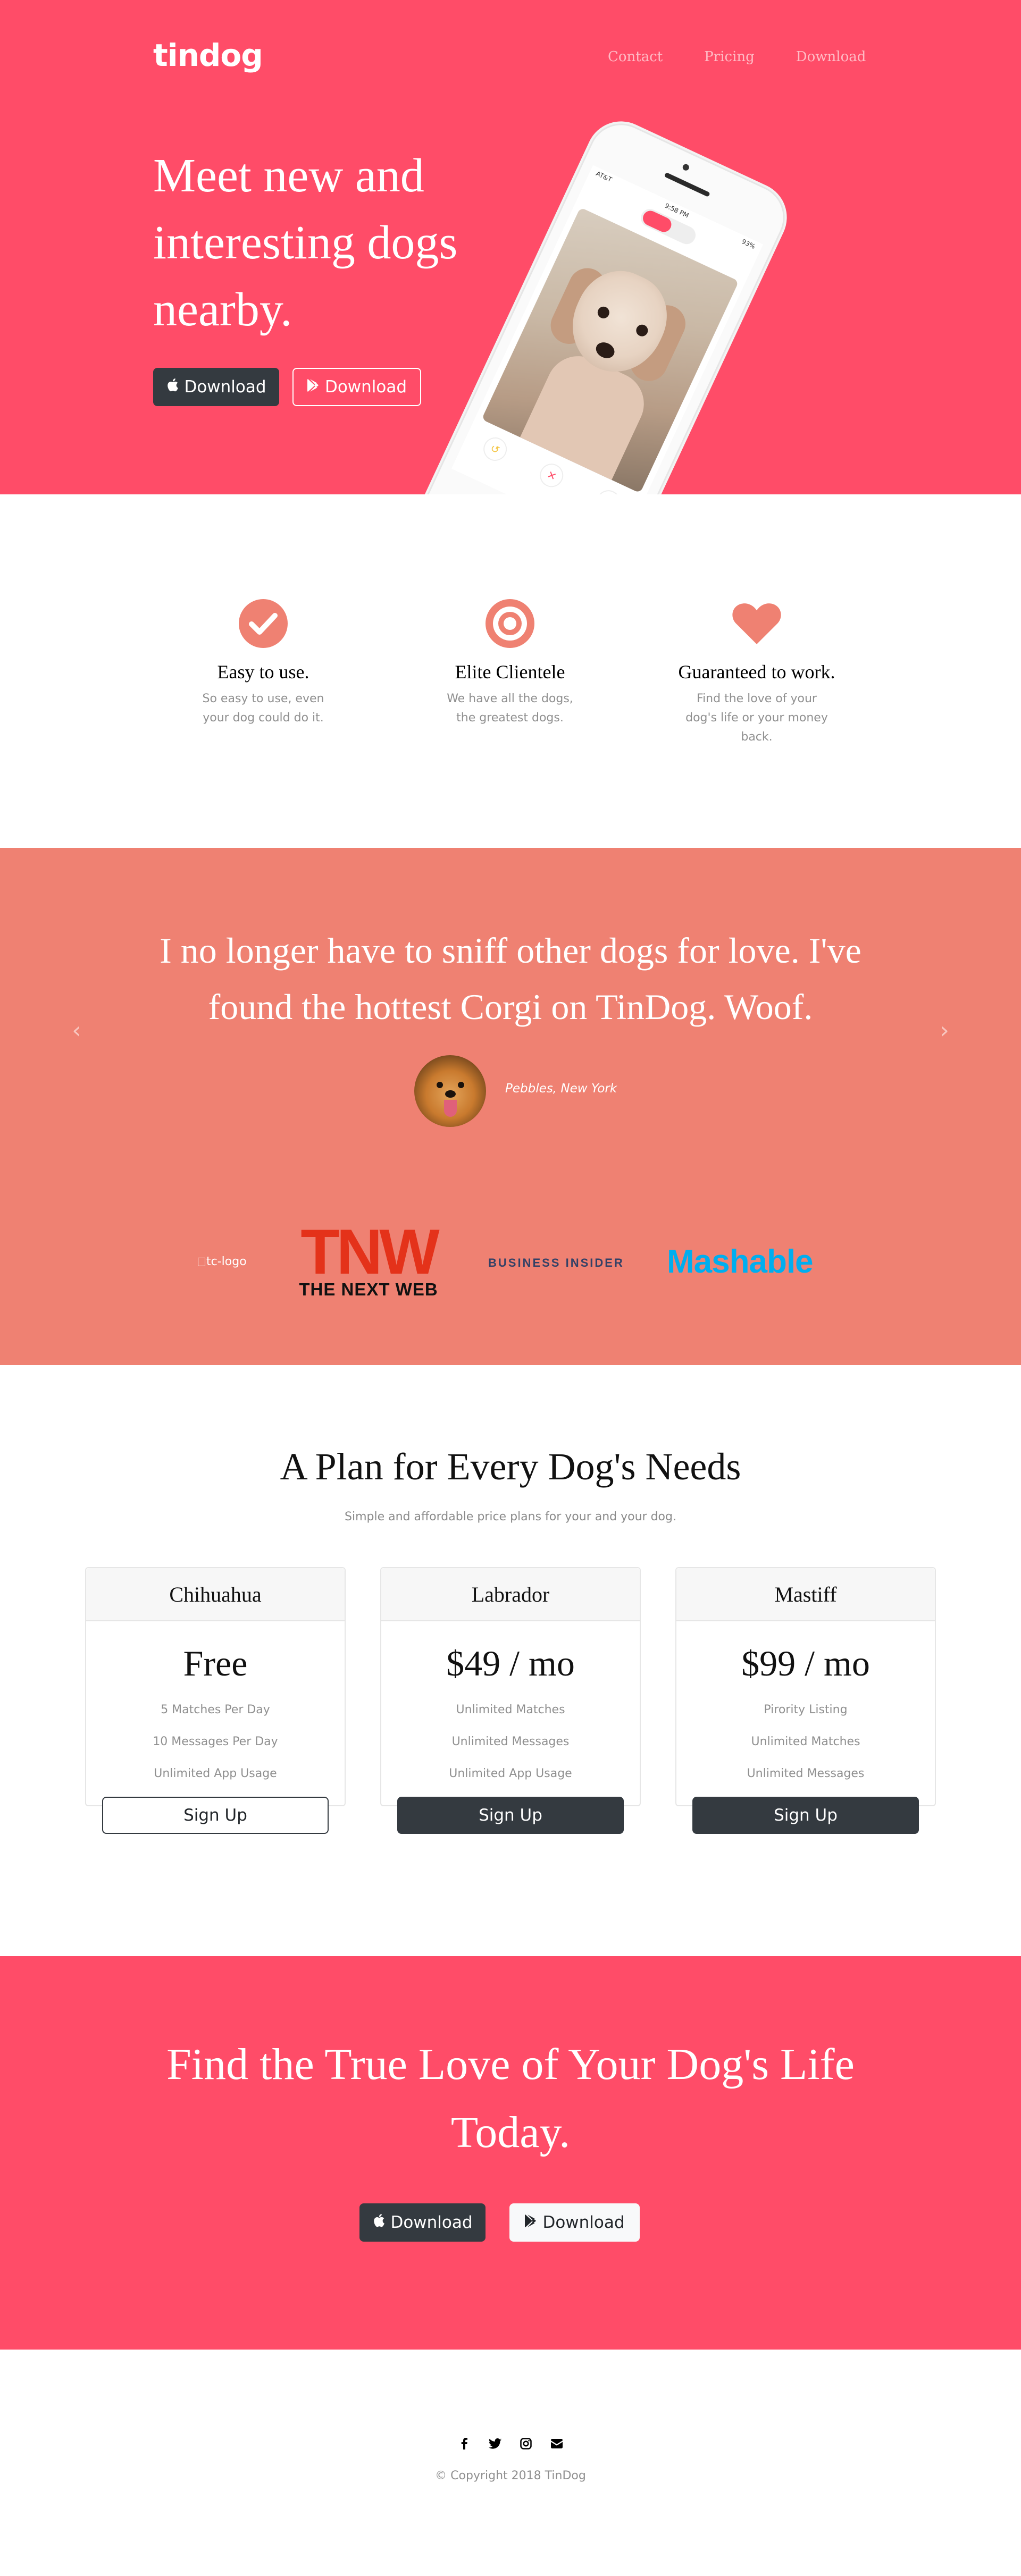 The width and height of the screenshot is (1021, 2576). Describe the element at coordinates (215, 1663) in the screenshot. I see `plan-price: Free` at that location.